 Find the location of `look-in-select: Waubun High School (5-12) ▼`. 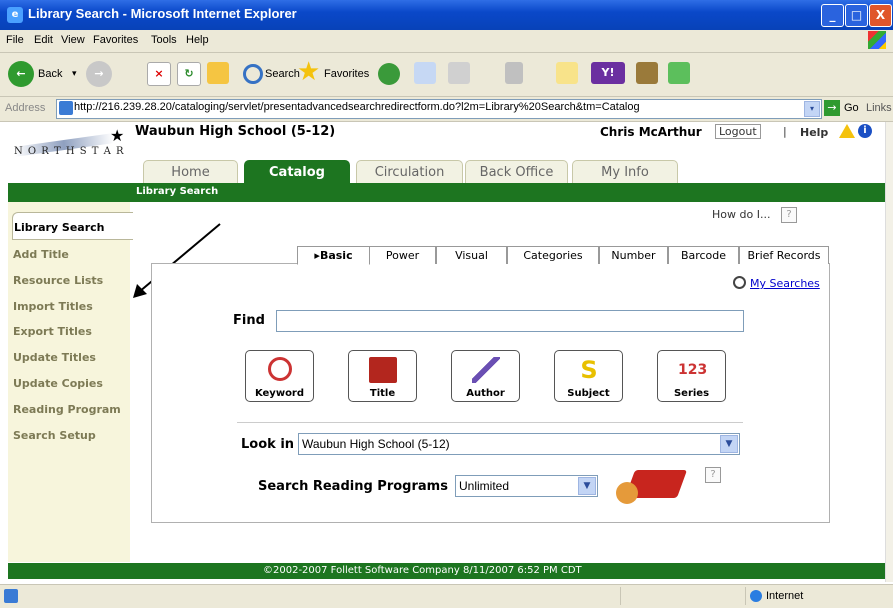

look-in-select: Waubun High School (5-12) ▼ is located at coordinates (519, 444).